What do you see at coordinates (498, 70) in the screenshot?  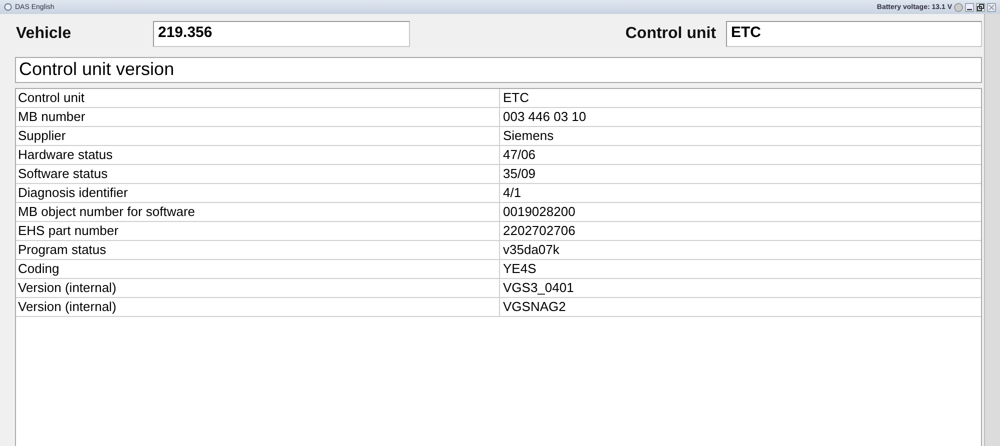 I see `section-title: Control unit version` at bounding box center [498, 70].